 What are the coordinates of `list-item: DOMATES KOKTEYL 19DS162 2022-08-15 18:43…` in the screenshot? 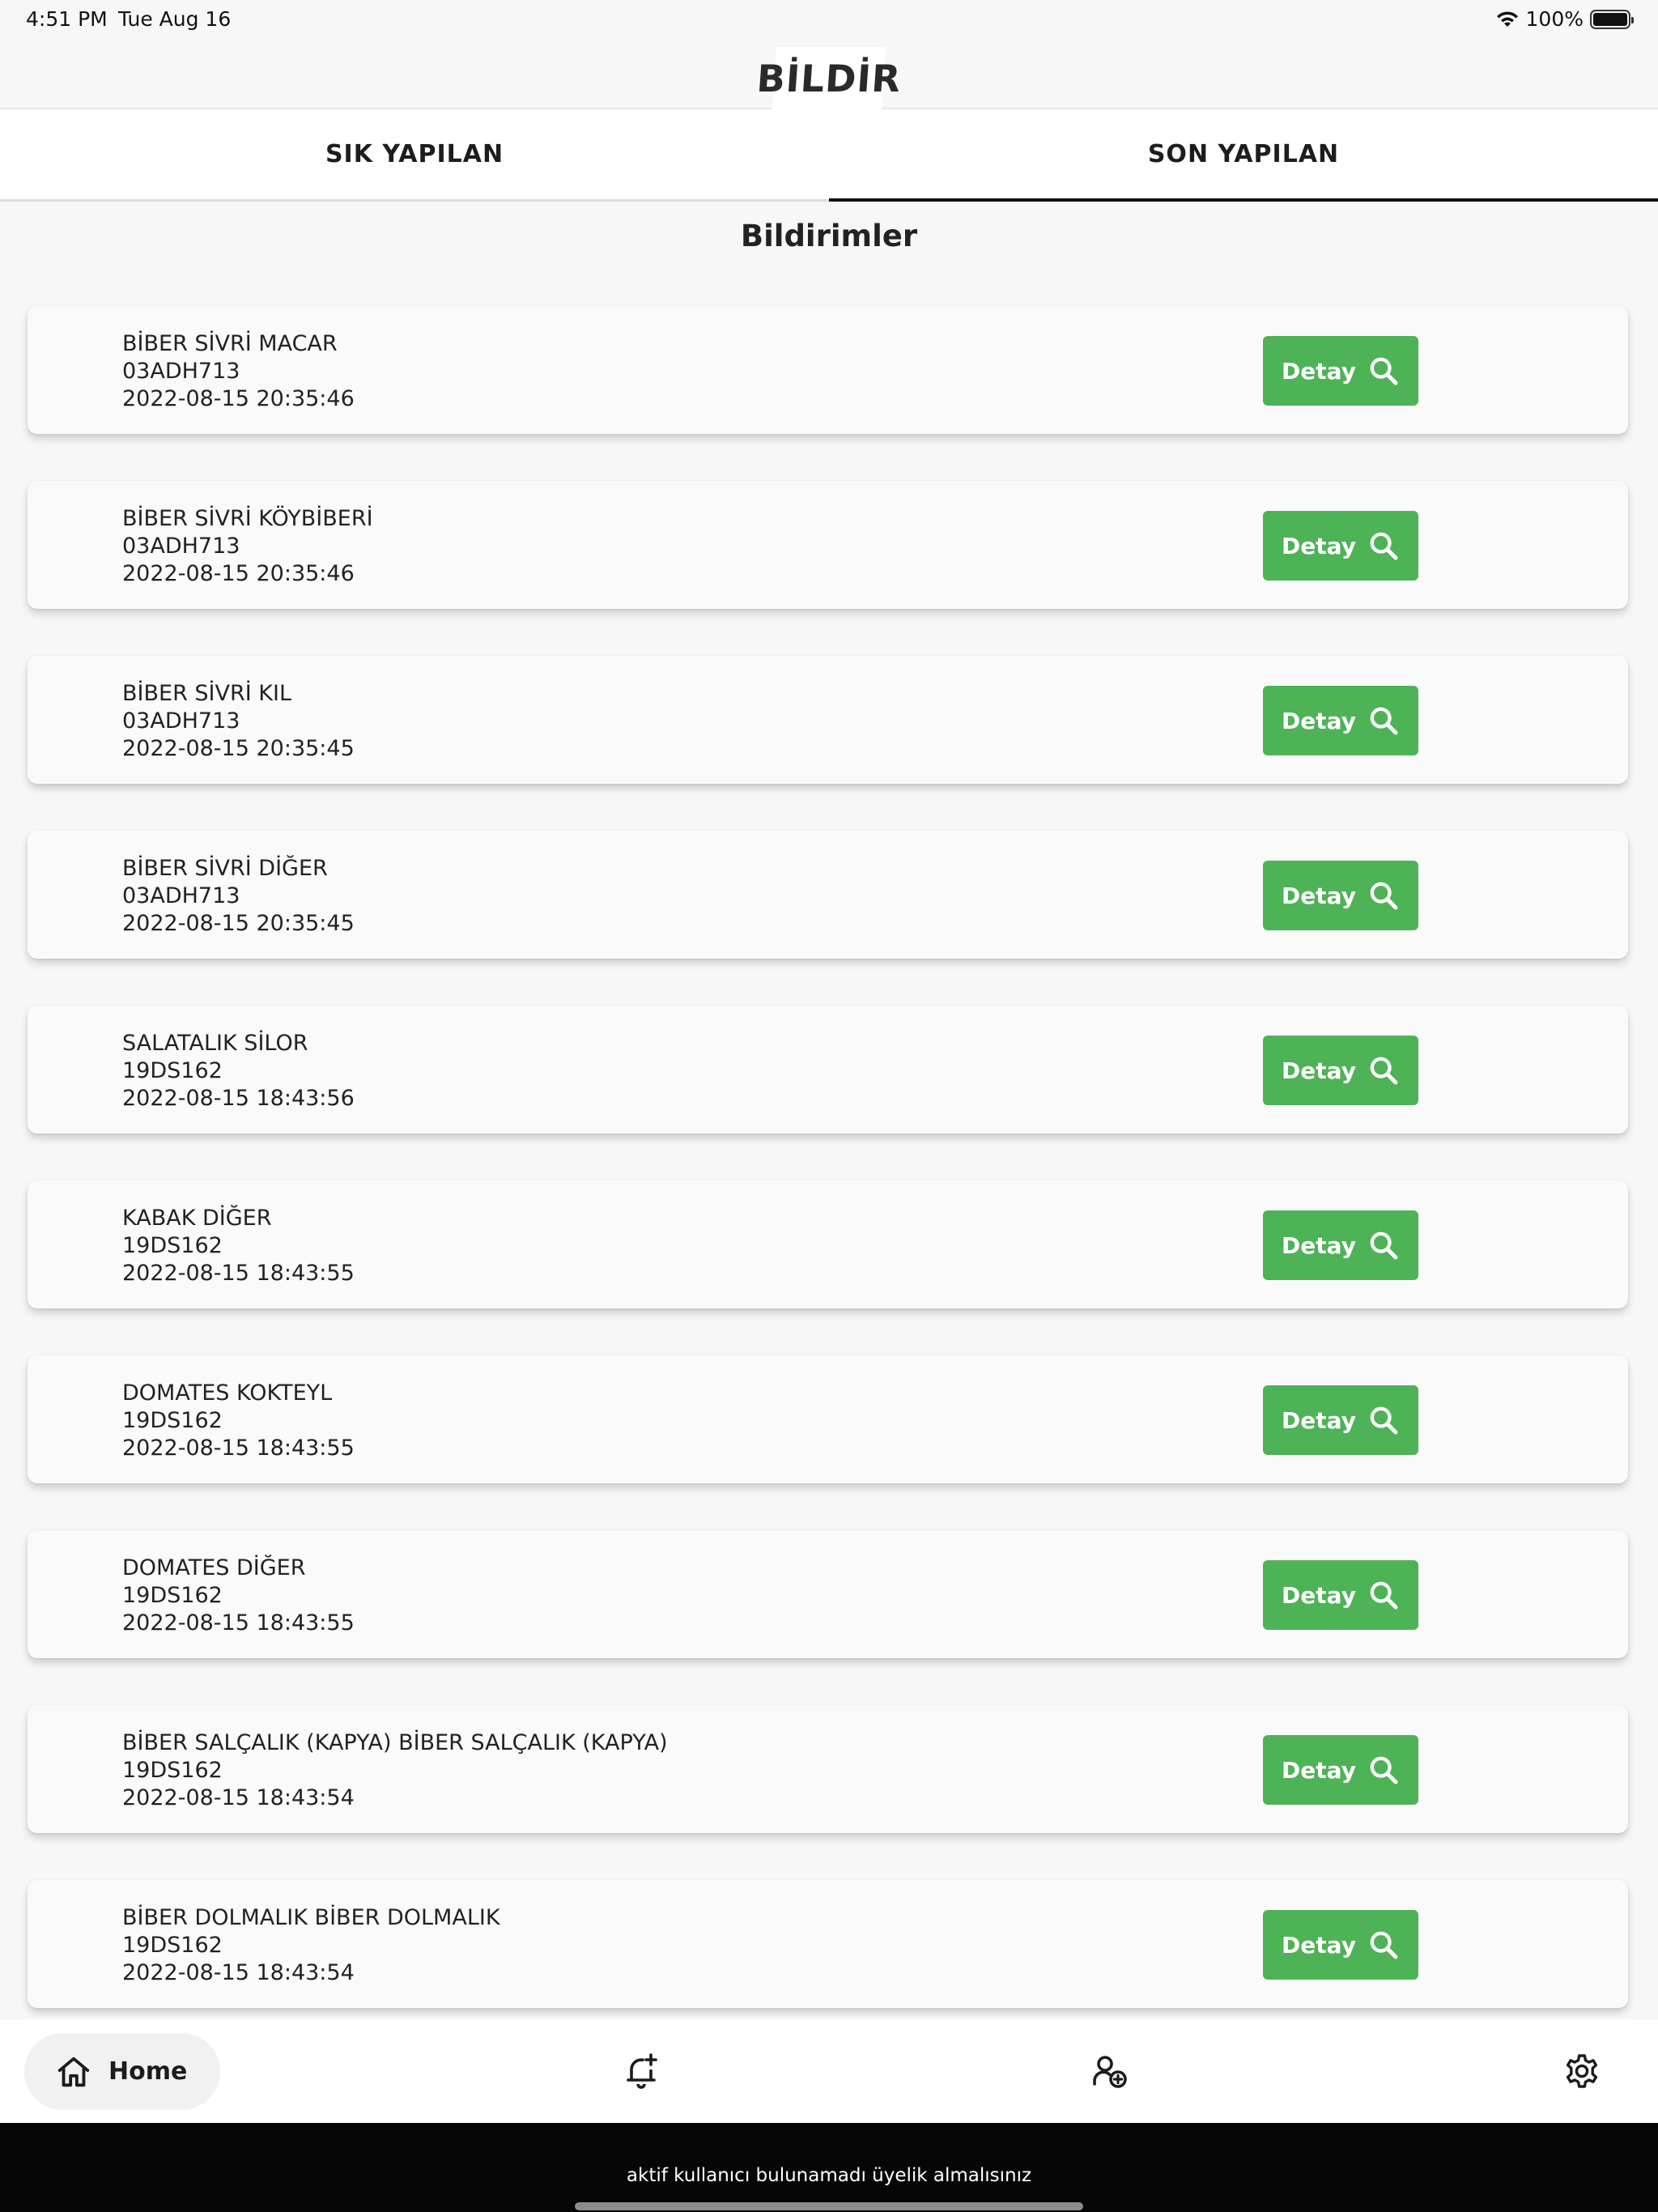 It's located at (828, 1419).